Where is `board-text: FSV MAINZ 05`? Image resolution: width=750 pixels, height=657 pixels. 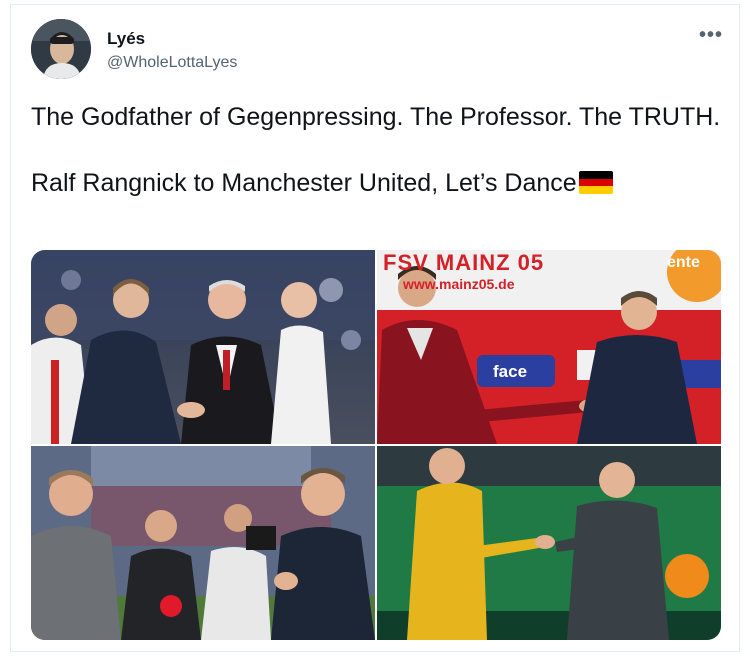
board-text: FSV MAINZ 05 is located at coordinates (464, 262).